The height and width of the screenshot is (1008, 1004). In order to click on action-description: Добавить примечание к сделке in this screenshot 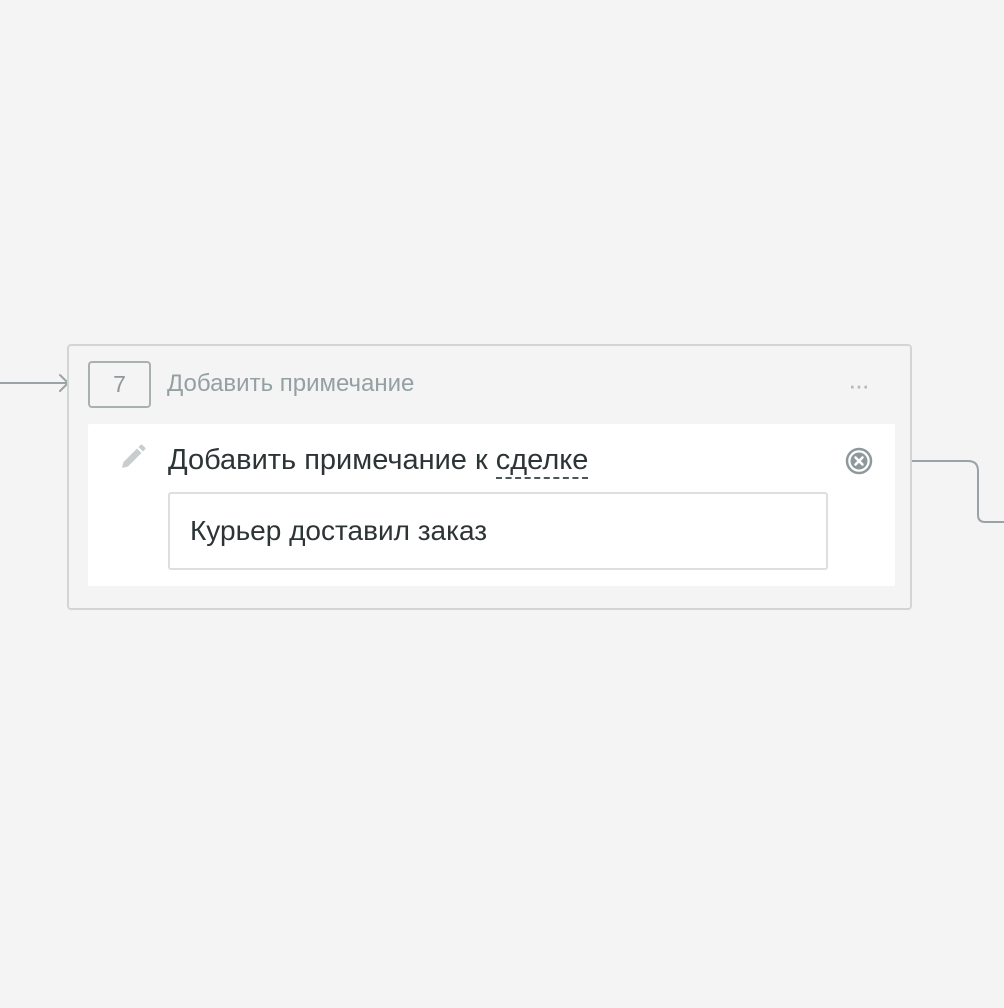, I will do `click(378, 460)`.